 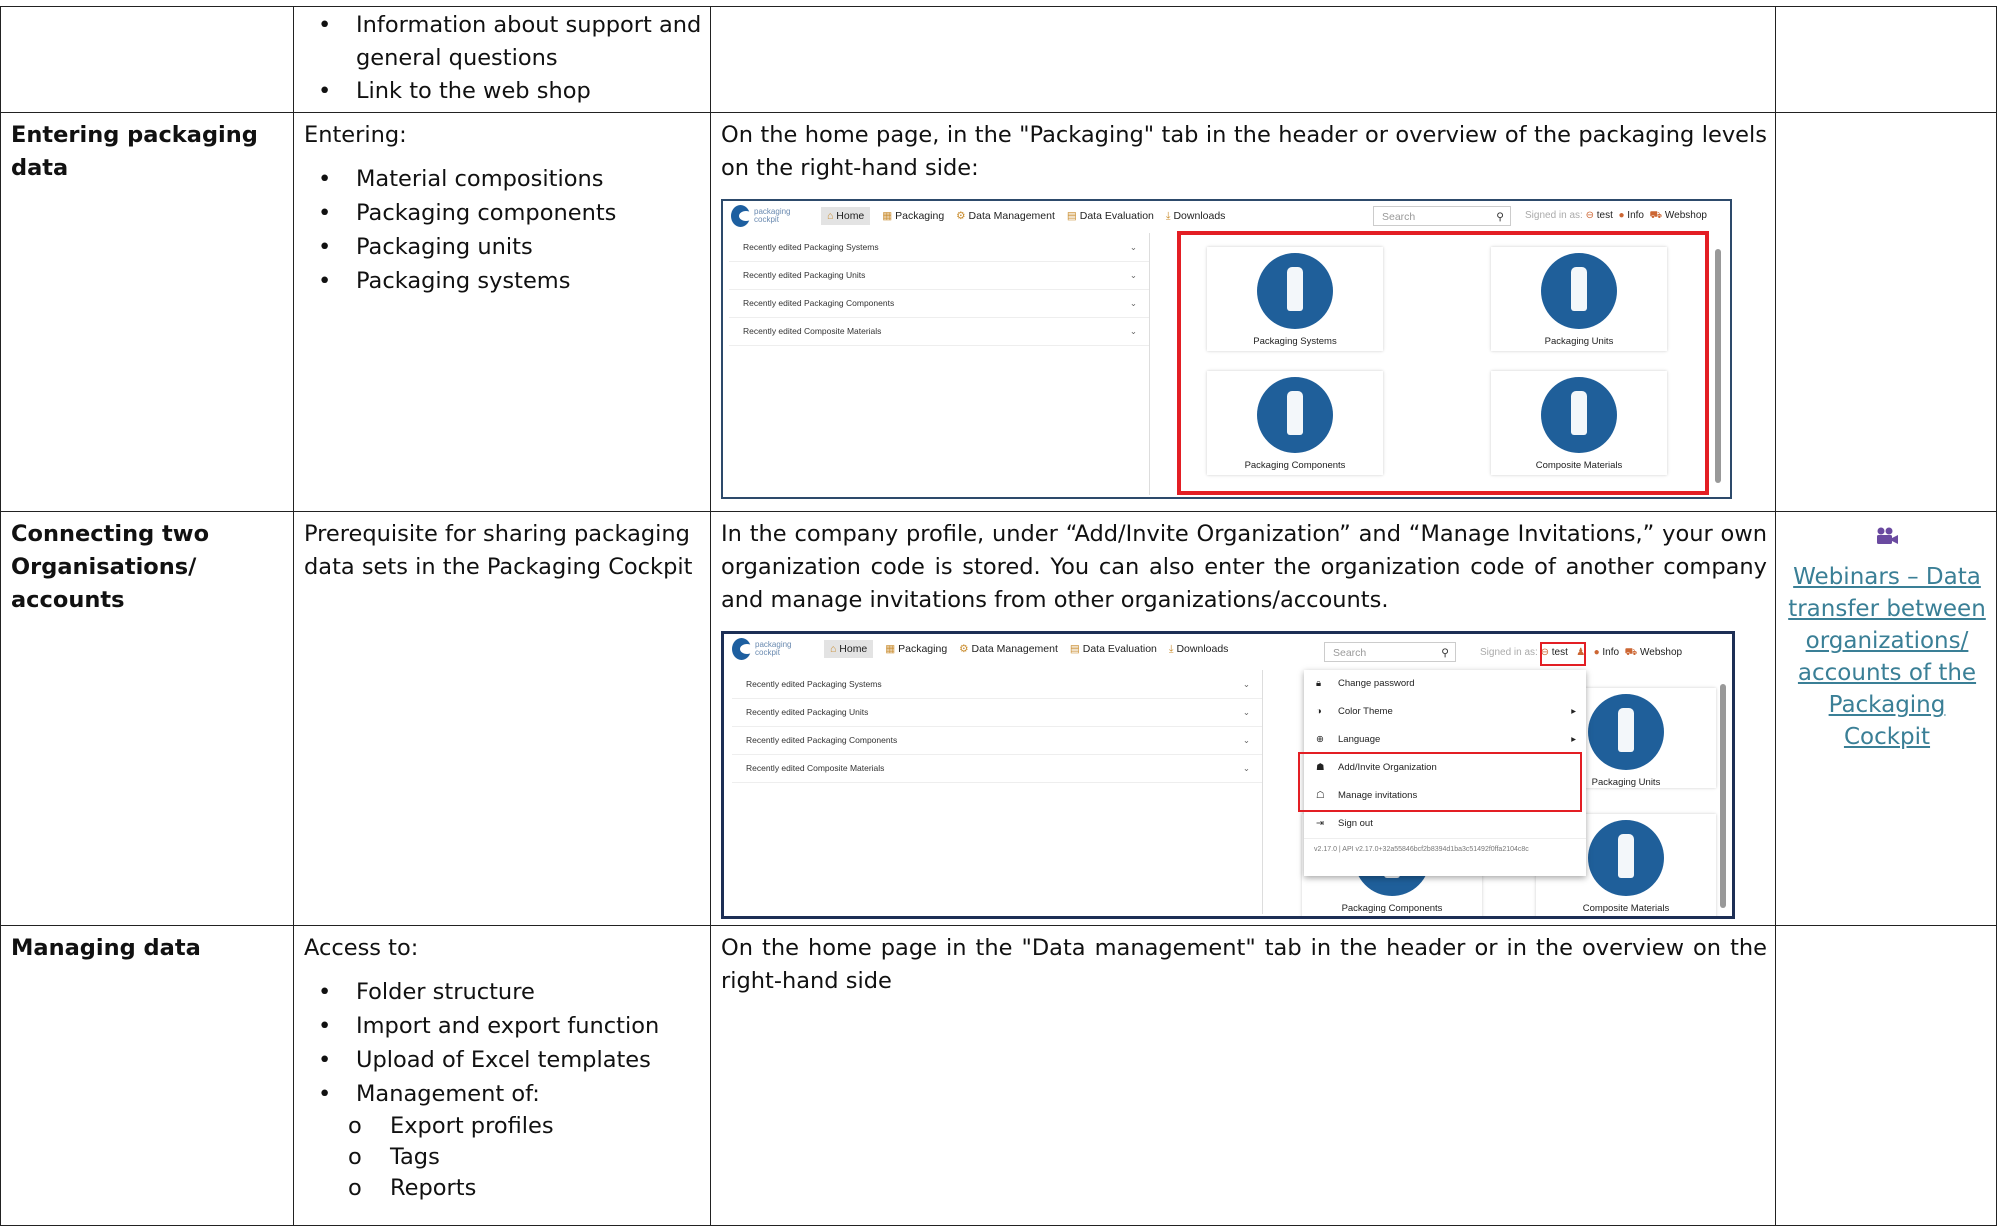 What do you see at coordinates (1616, 215) in the screenshot?
I see `user-area: Signed in as: ⊖ test ● Info ⛟ Webshop` at bounding box center [1616, 215].